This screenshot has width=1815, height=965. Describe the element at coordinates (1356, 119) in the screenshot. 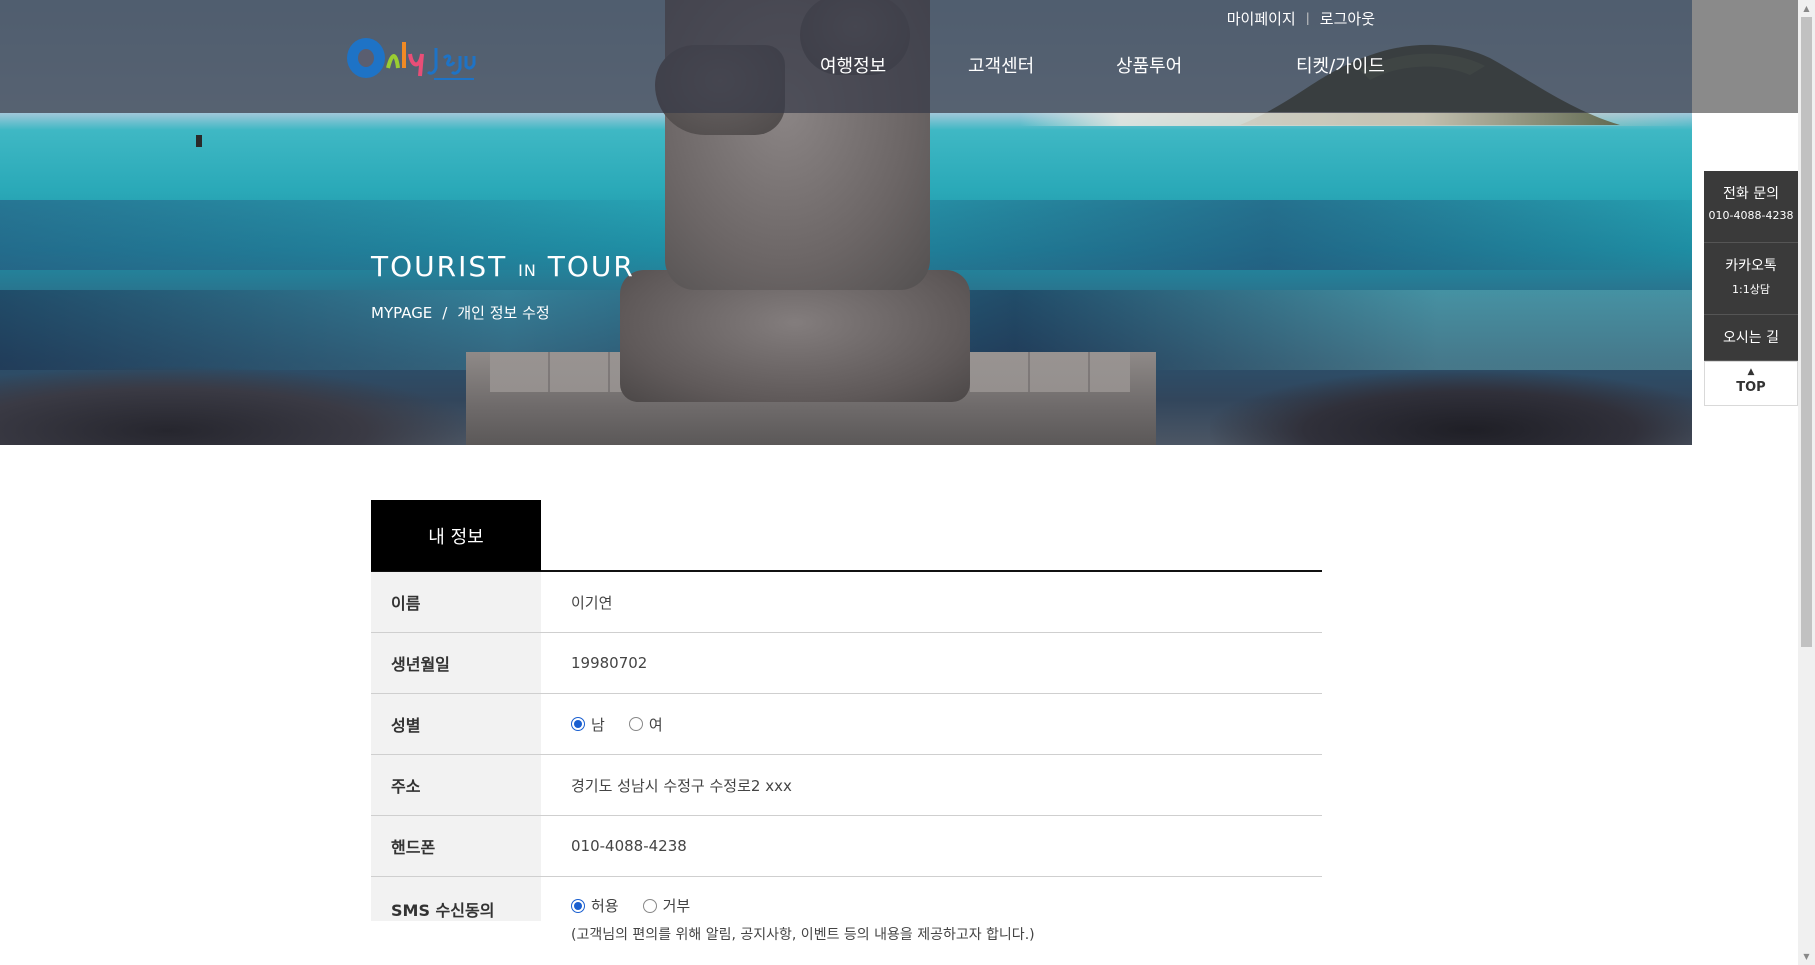

I see `shoreline` at that location.